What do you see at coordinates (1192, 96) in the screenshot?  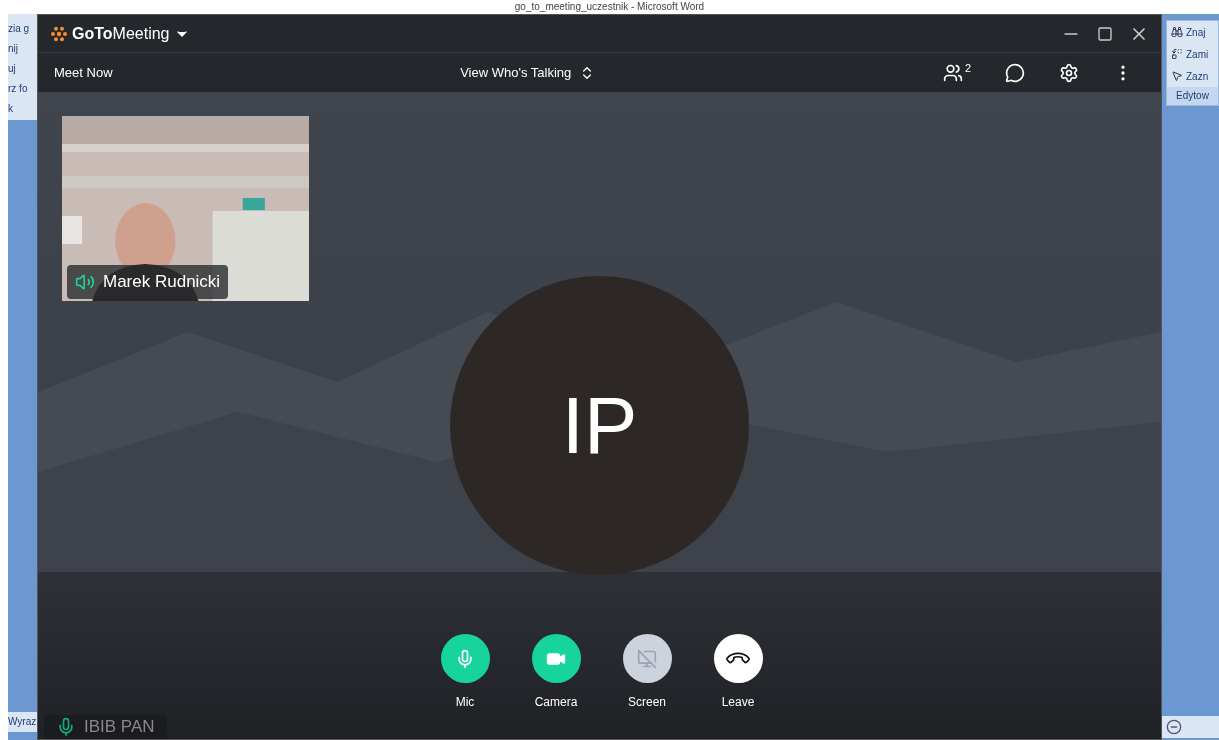 I see `ribbon-group-label: Edytow` at bounding box center [1192, 96].